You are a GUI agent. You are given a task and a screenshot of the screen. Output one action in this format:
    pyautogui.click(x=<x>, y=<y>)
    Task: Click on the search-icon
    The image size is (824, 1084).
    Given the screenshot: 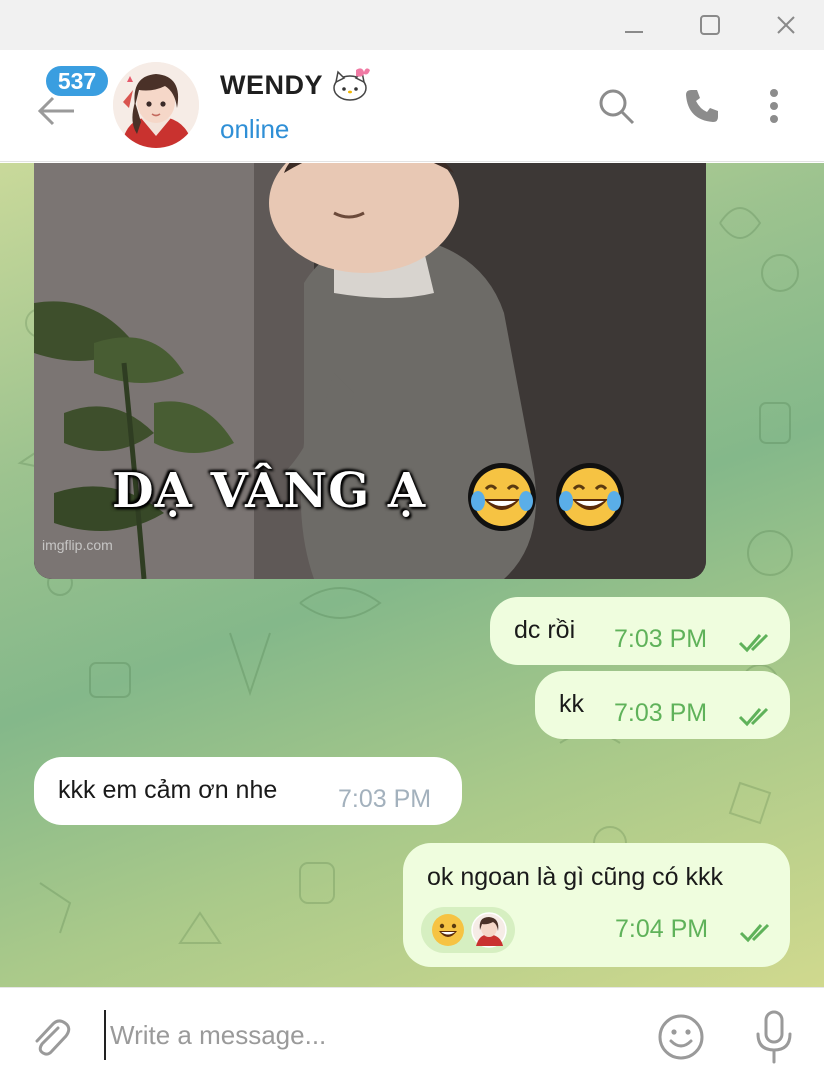 What is the action you would take?
    pyautogui.click(x=617, y=107)
    